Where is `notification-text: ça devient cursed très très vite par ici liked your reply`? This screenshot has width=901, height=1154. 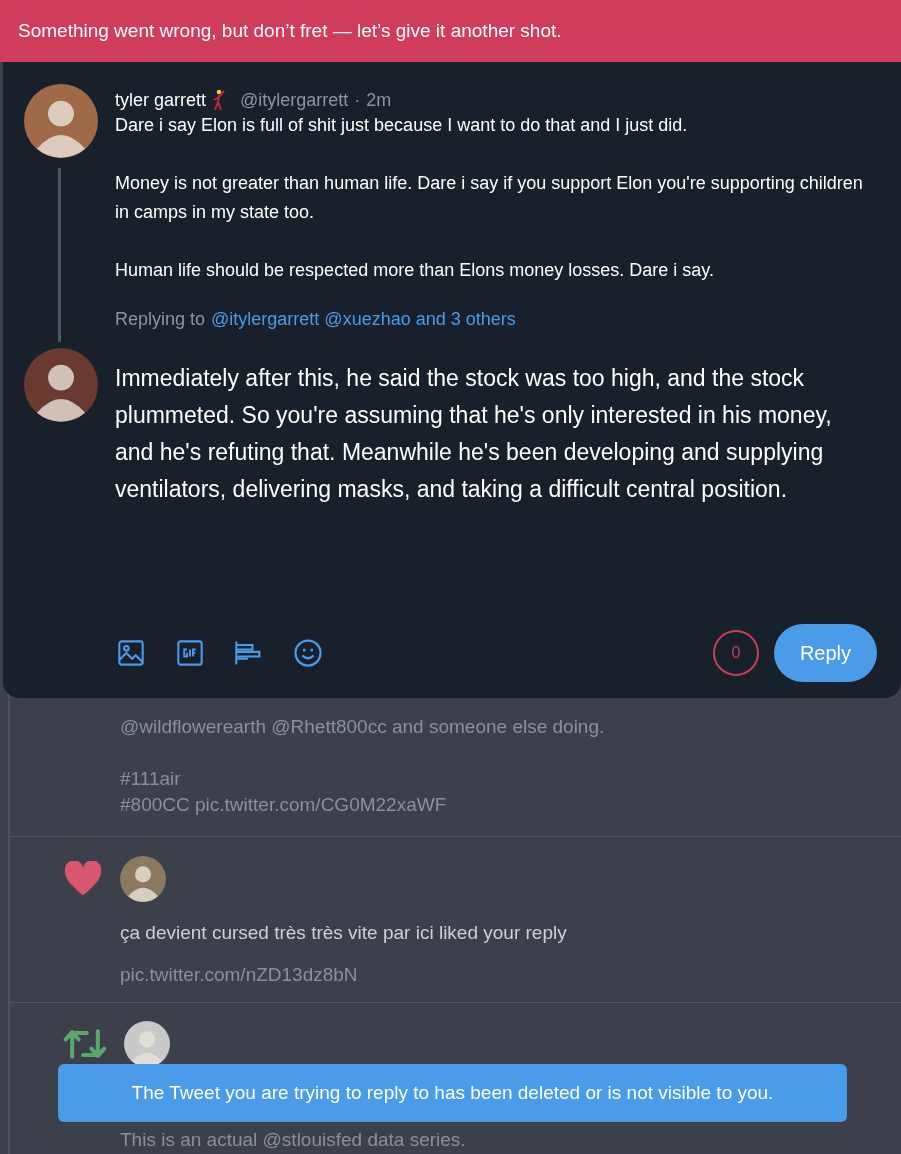
notification-text: ça devient cursed très très vite par ici liked your reply is located at coordinates (344, 933).